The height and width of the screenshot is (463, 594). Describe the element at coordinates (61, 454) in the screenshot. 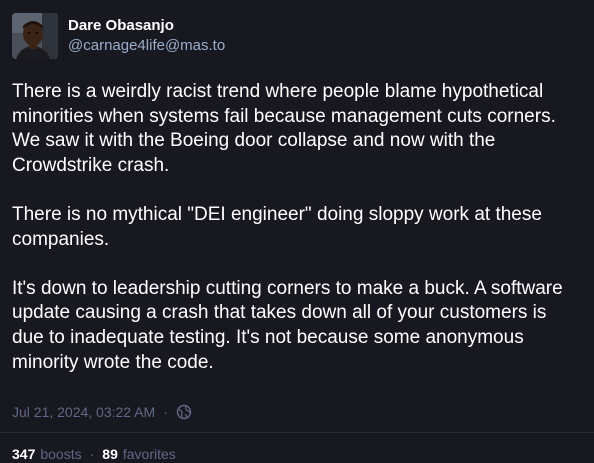

I see `boosts-label: boosts` at that location.